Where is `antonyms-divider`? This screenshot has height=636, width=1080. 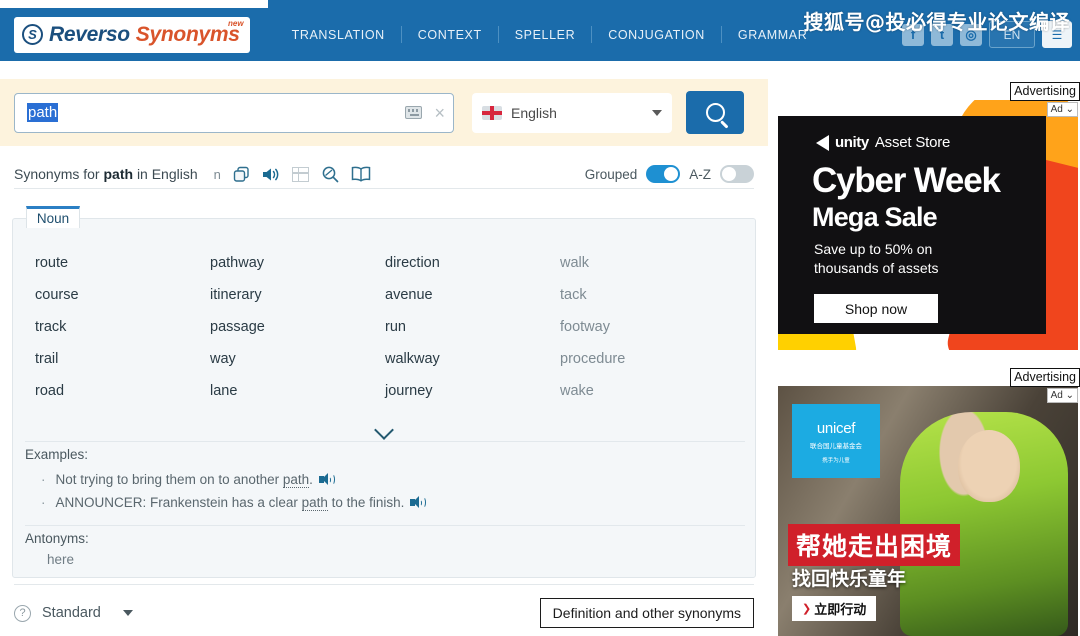
antonyms-divider is located at coordinates (385, 525).